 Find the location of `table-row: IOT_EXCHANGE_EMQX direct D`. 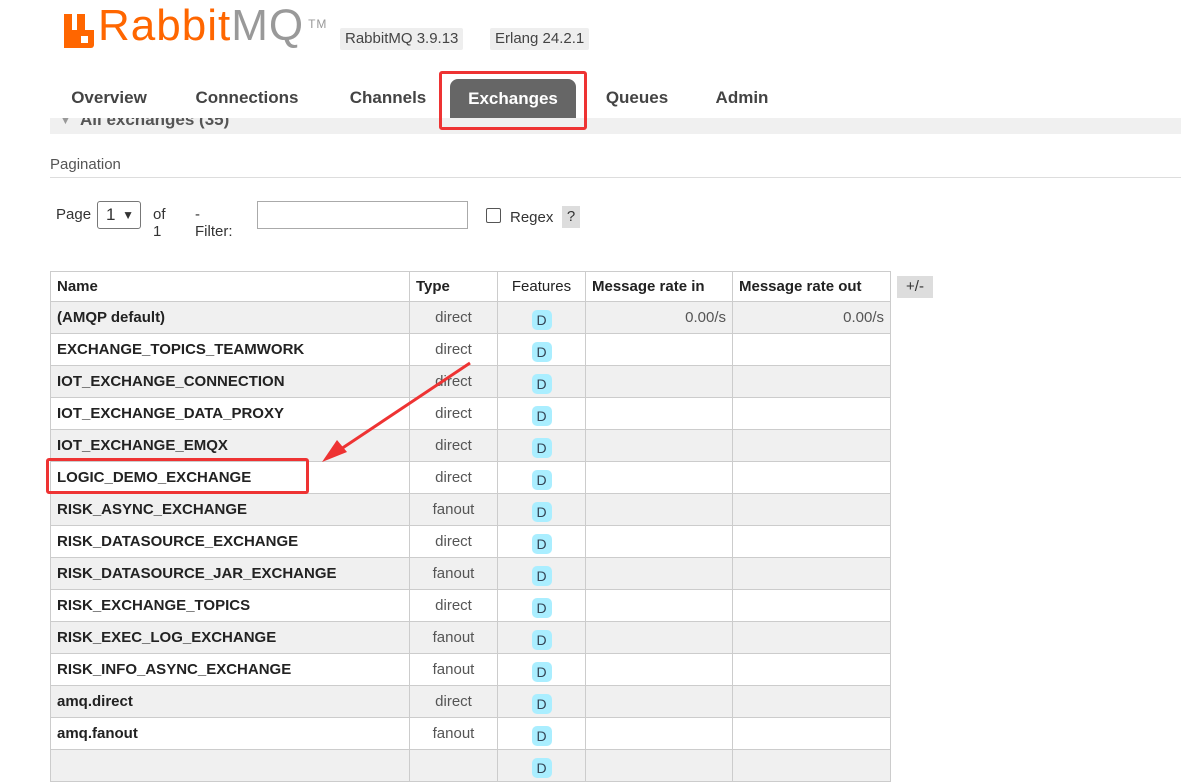

table-row: IOT_EXCHANGE_EMQX direct D is located at coordinates (470, 445).